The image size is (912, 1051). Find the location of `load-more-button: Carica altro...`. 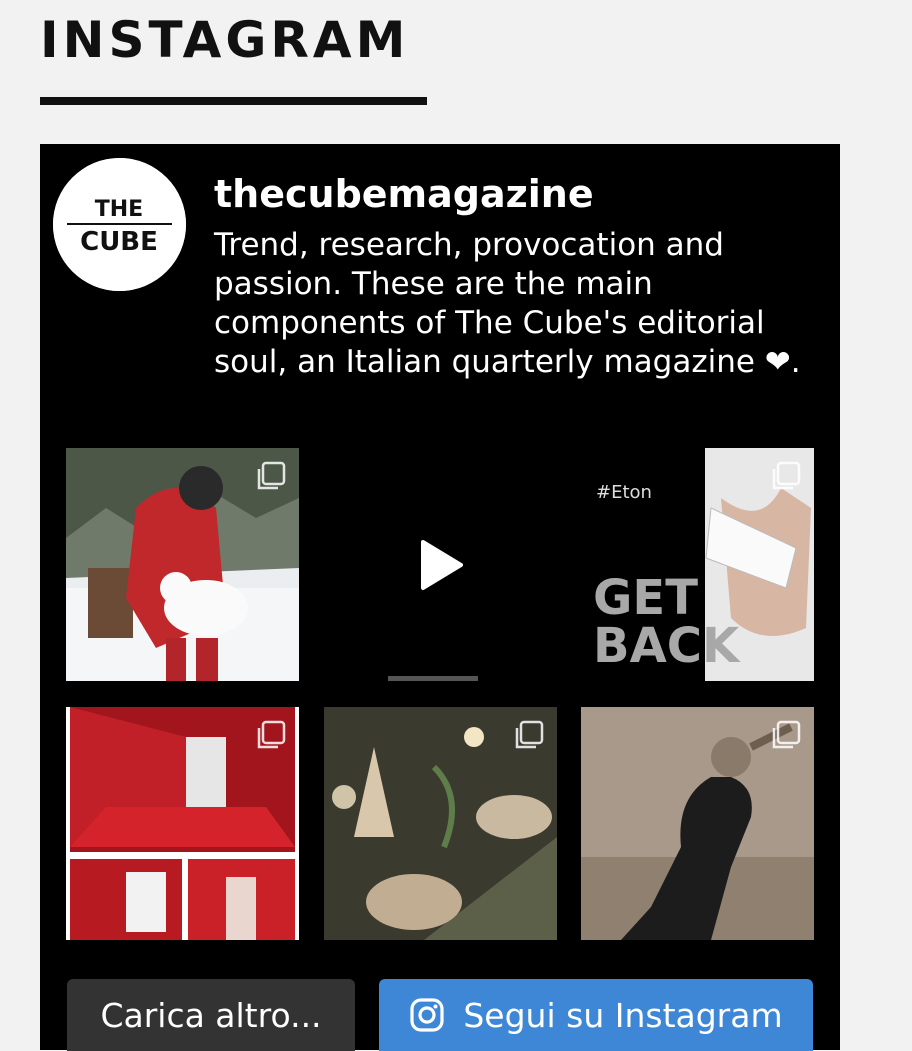

load-more-button: Carica altro... is located at coordinates (211, 1015).